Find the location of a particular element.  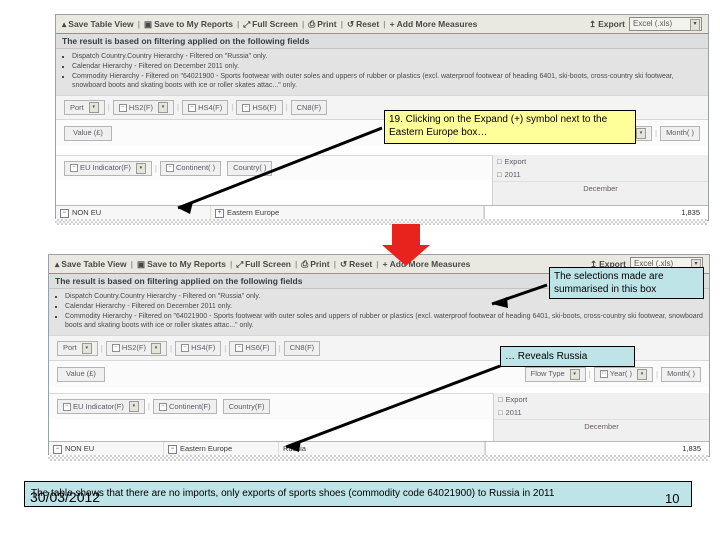

save-to-my-reports-button-bottom: ▣ Save to My Reports is located at coordinates (181, 264).